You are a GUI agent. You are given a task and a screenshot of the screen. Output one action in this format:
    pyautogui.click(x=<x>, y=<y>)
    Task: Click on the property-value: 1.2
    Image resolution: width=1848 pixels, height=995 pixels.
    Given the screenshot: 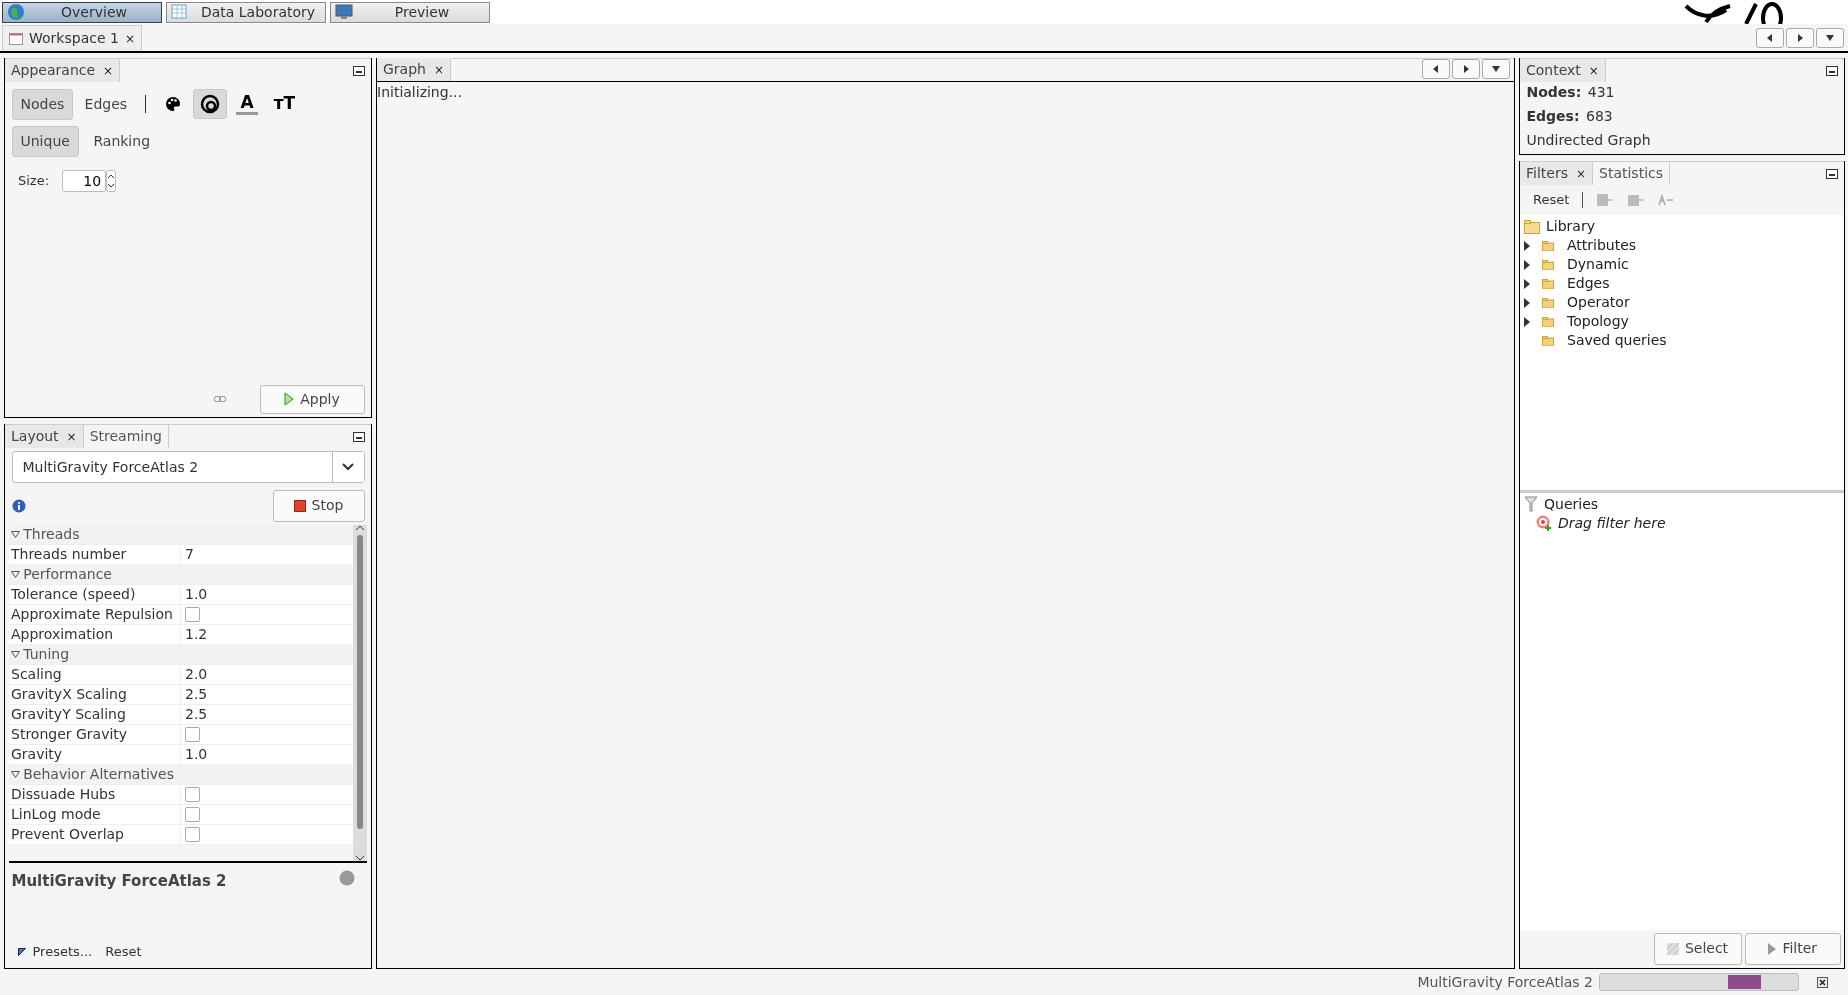 What is the action you would take?
    pyautogui.click(x=196, y=634)
    